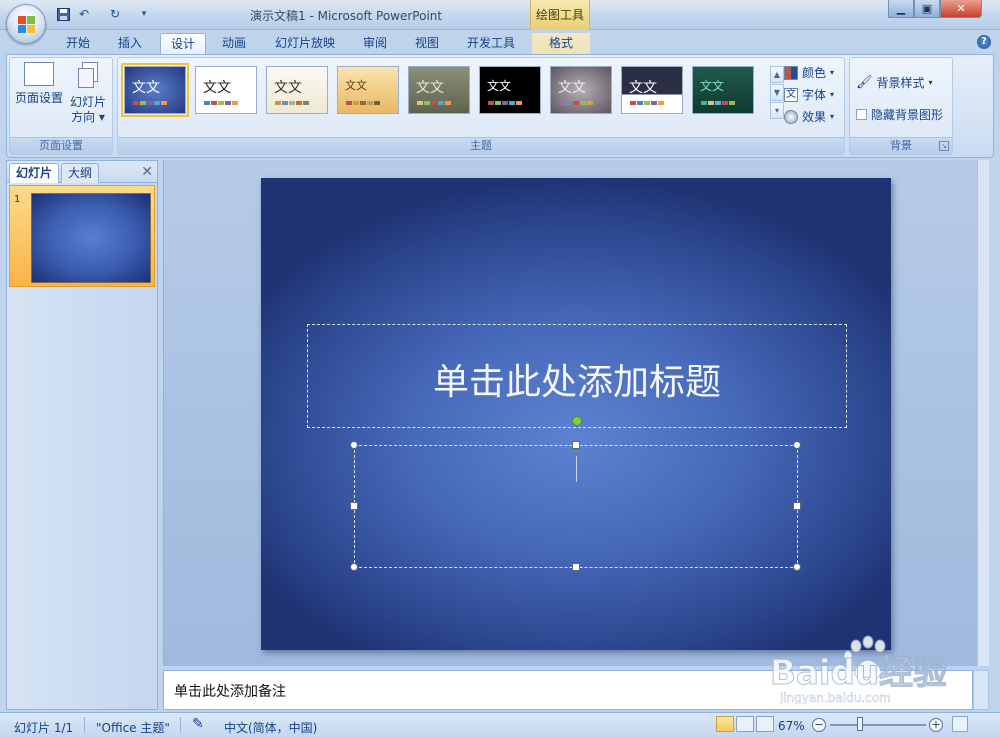  Describe the element at coordinates (809, 72) in the screenshot. I see `theme-colors-button: 颜色 ▾` at that location.